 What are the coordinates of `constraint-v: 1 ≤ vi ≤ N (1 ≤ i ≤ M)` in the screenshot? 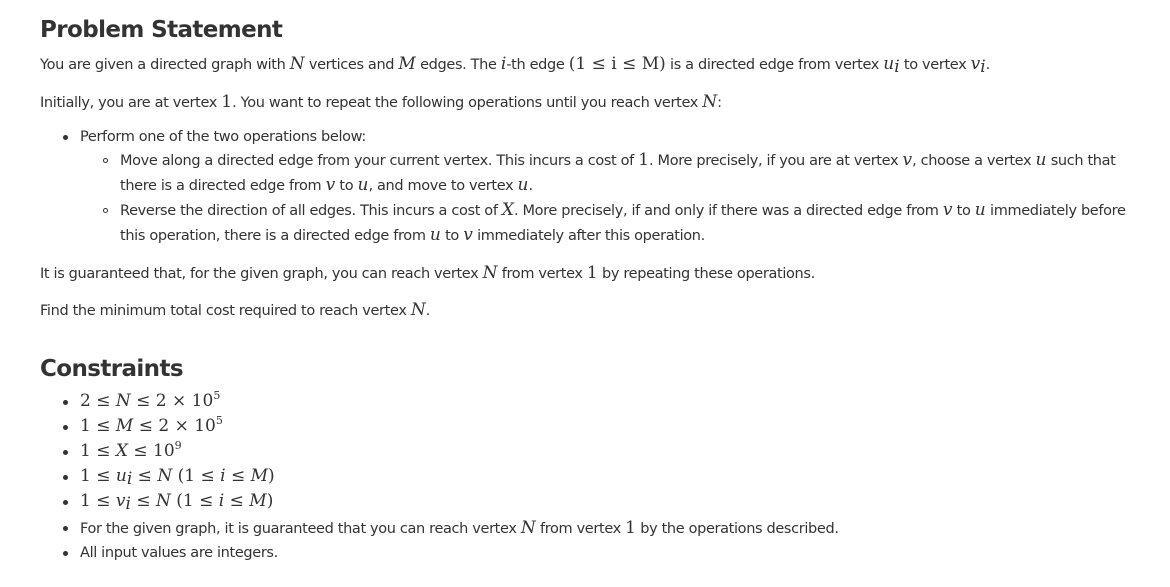 It's located at (177, 502).